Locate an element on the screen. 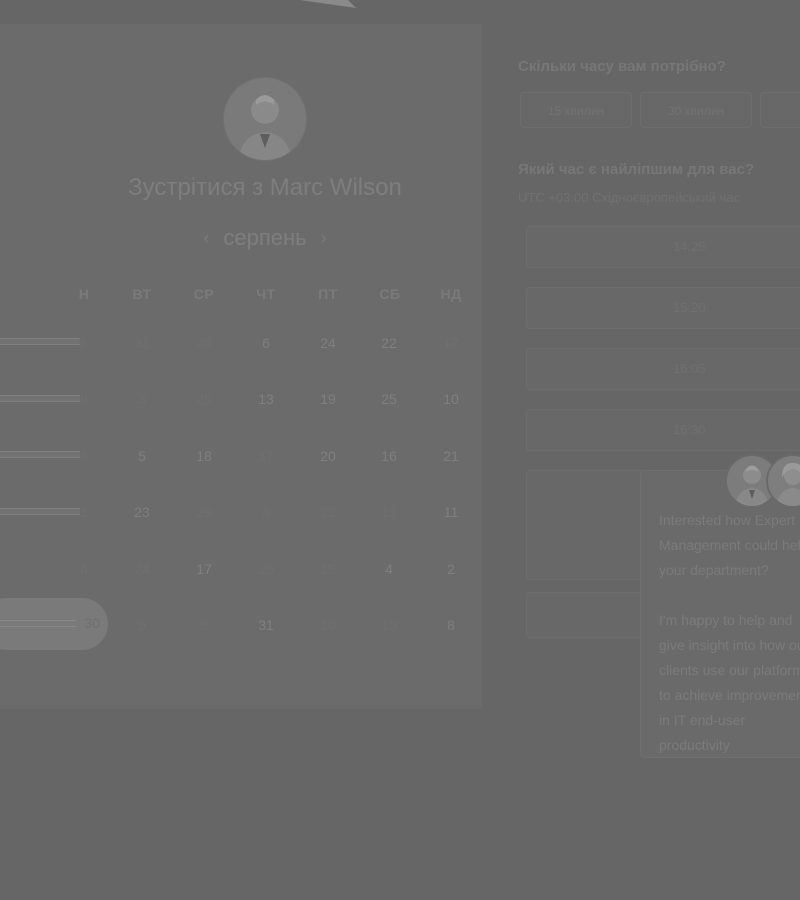 This screenshot has width=800, height=900. chevron-right-icon: › is located at coordinates (324, 238).